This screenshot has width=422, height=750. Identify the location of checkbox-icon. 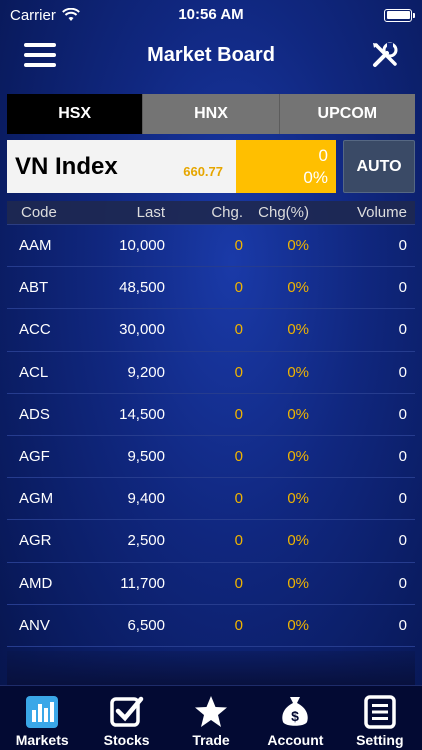
(126, 711).